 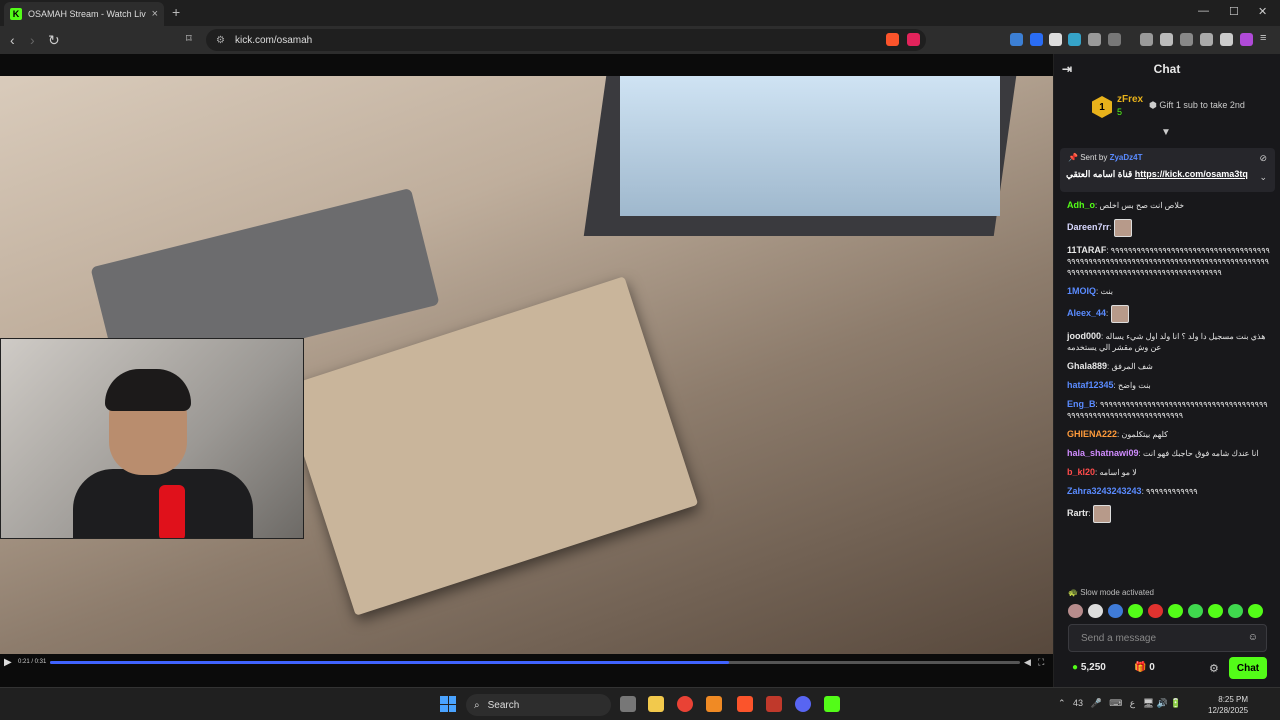 What do you see at coordinates (1262, 11) in the screenshot?
I see `close-window-icon: ✕` at bounding box center [1262, 11].